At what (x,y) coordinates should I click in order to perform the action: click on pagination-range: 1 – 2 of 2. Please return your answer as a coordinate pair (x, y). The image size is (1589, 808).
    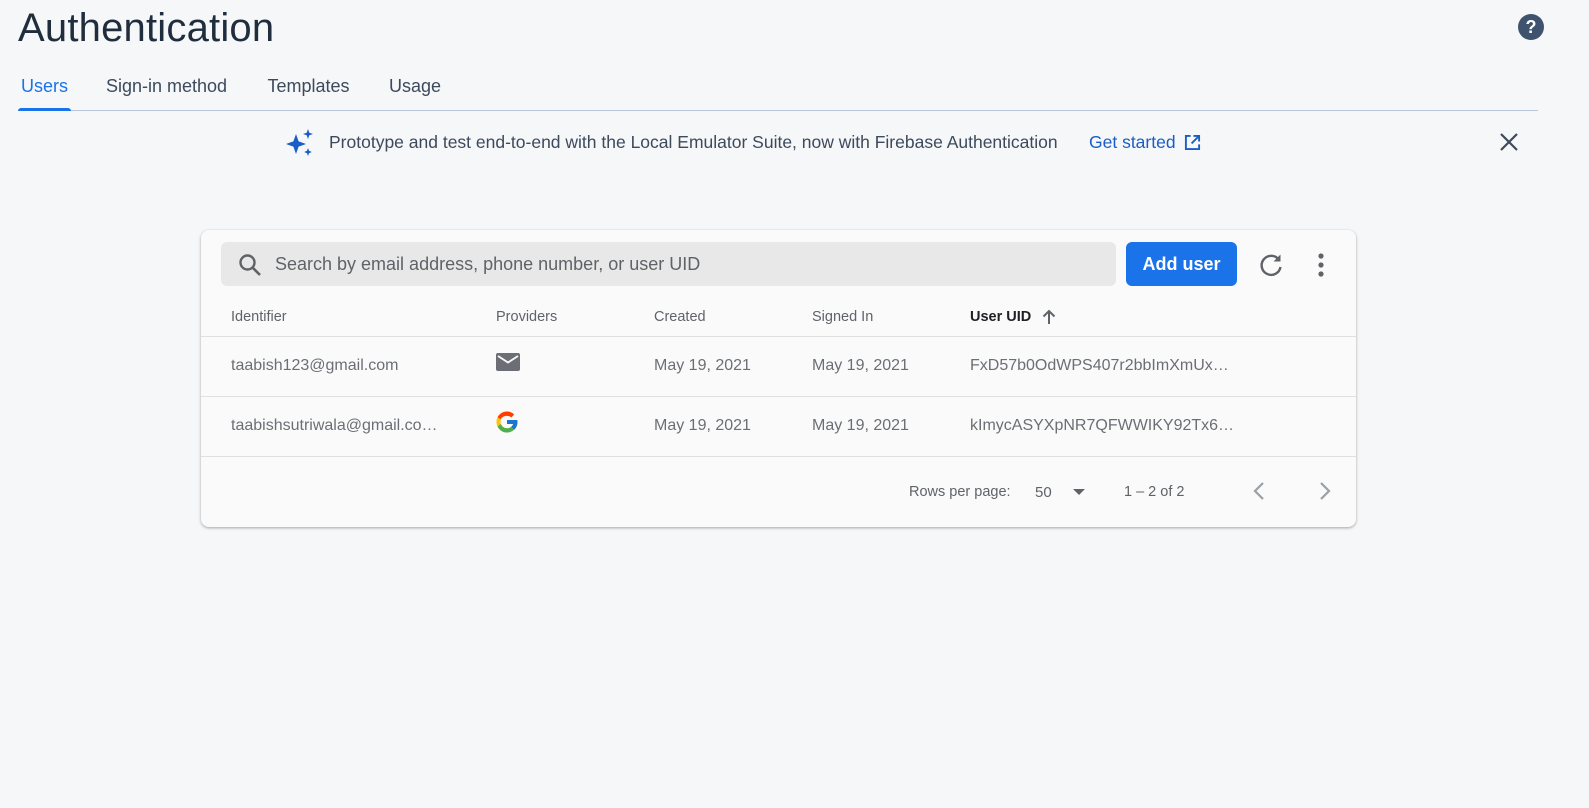
    Looking at the image, I should click on (1154, 492).